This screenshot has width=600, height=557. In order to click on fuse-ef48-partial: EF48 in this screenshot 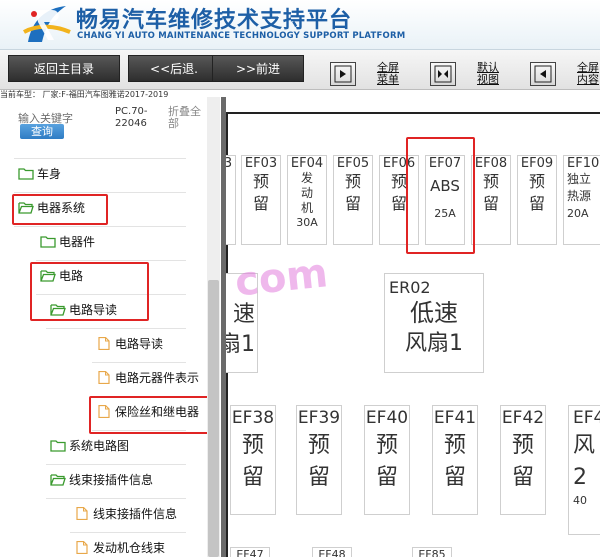, I will do `click(332, 552)`.